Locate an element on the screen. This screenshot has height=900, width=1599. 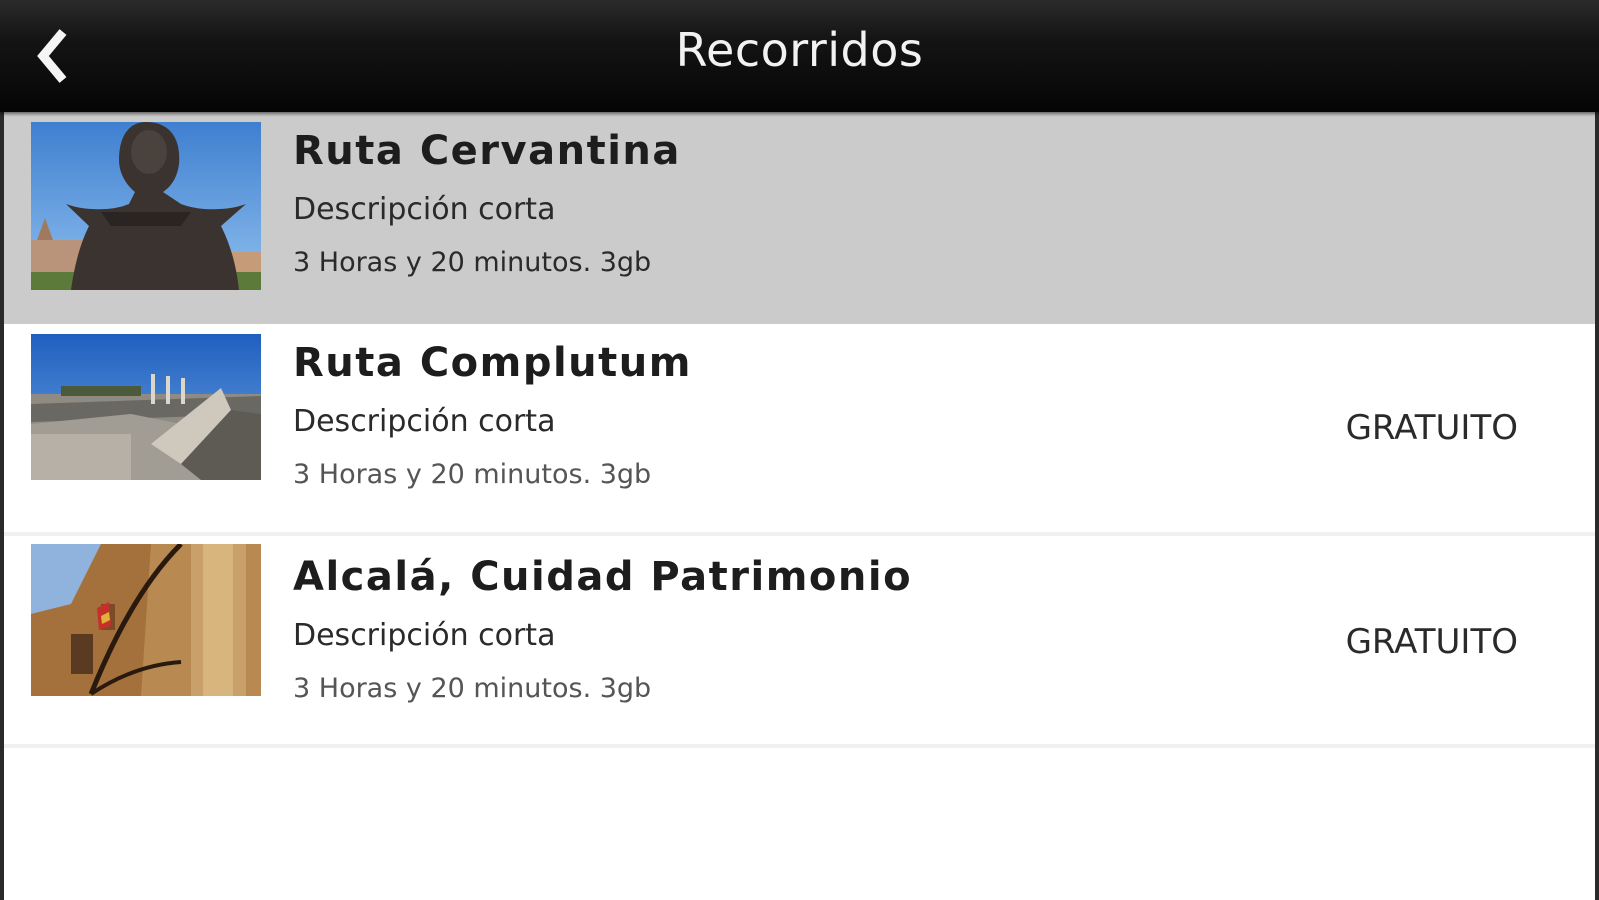
navigation-bar: Recorridos is located at coordinates (799, 56).